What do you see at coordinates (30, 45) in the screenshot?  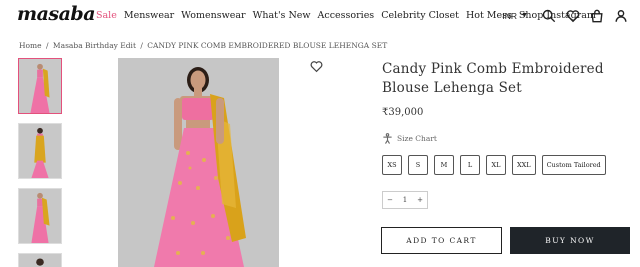 I see `breadcrumb-home: Home` at bounding box center [30, 45].